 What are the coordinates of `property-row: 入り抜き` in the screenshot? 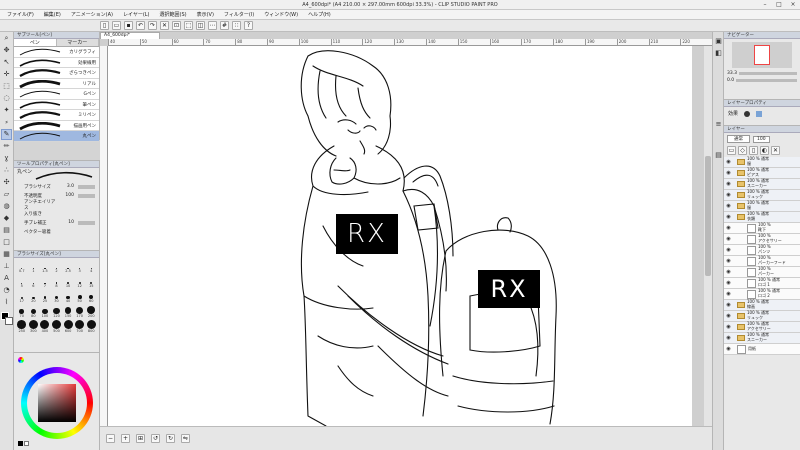 It's located at (56, 213).